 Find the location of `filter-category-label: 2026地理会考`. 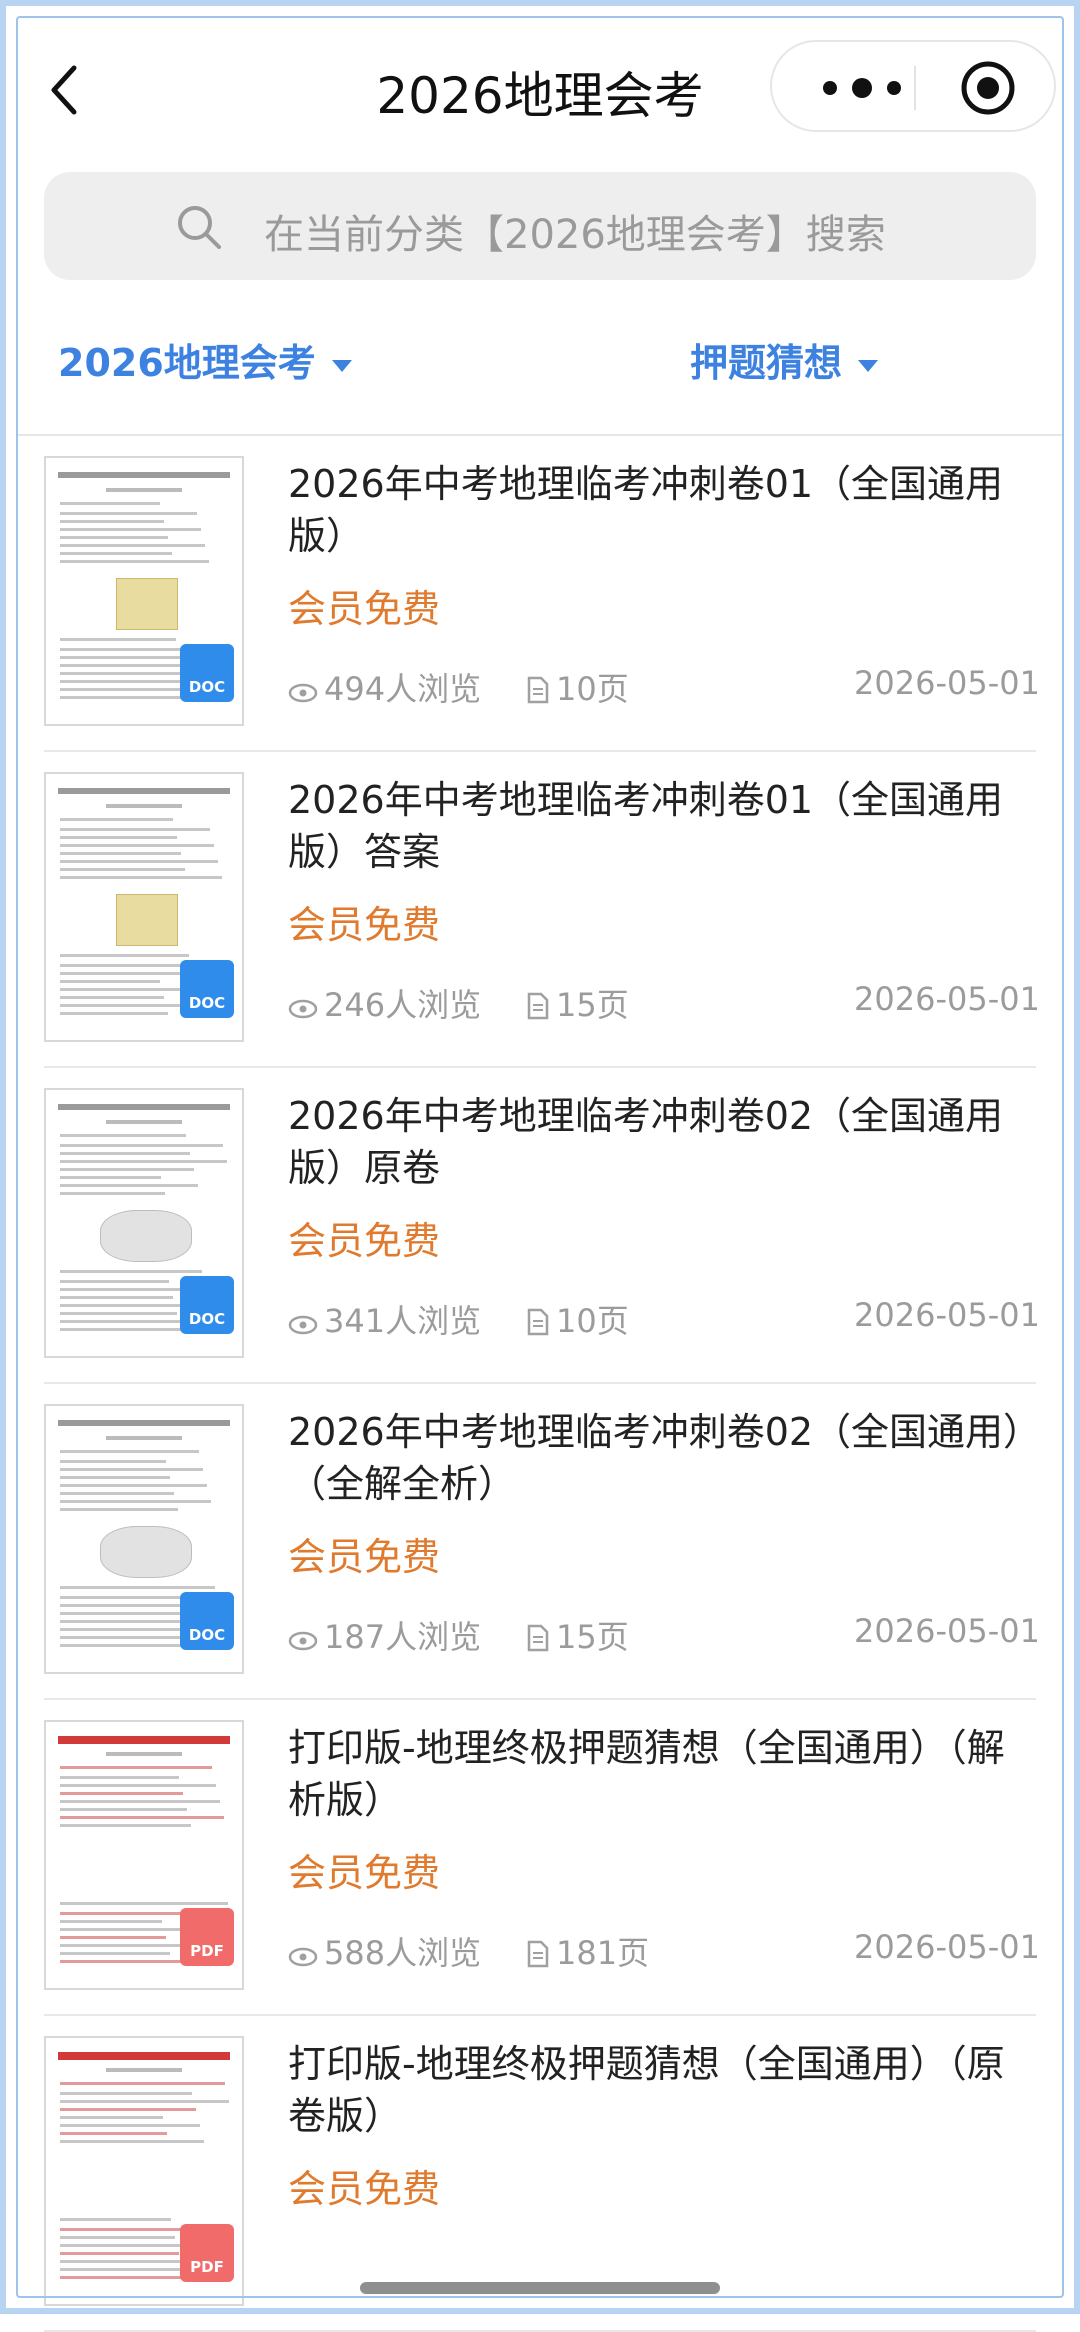

filter-category-label: 2026地理会考 is located at coordinates (187, 363).